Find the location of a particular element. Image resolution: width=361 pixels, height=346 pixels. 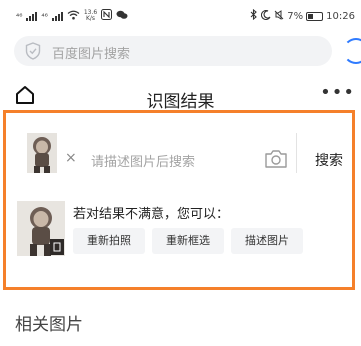

remove-image-button: × is located at coordinates (71, 158).